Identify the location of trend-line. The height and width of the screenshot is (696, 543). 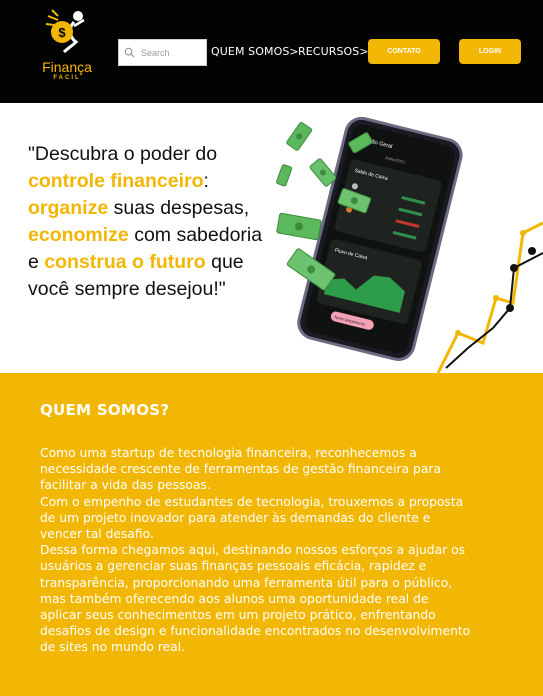
(489, 297).